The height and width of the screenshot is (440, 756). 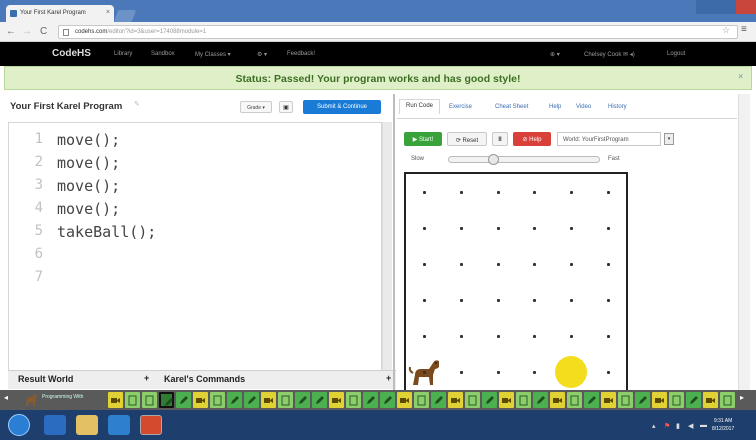 I want to click on maximize-window-button, so click(x=726, y=7).